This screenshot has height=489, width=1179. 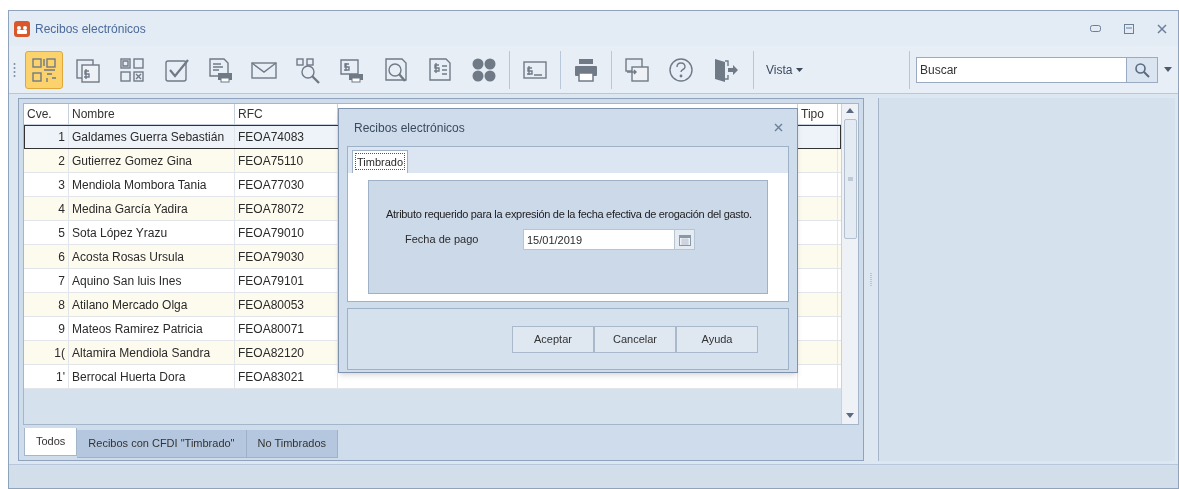 I want to click on table-cell-text: FEOA83021, so click(x=271, y=377).